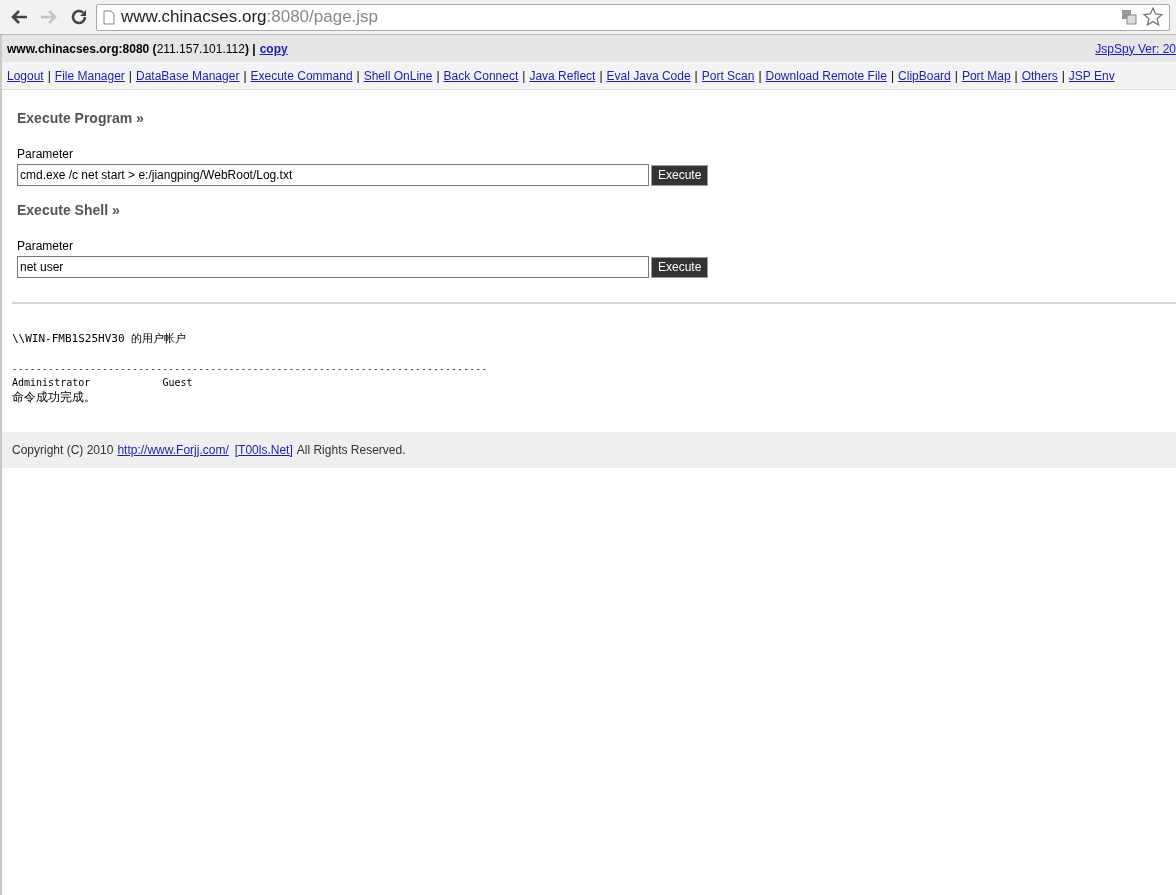 Image resolution: width=1176 pixels, height=895 pixels. Describe the element at coordinates (173, 450) in the screenshot. I see `site-link: http://www.Forjj.com/` at that location.